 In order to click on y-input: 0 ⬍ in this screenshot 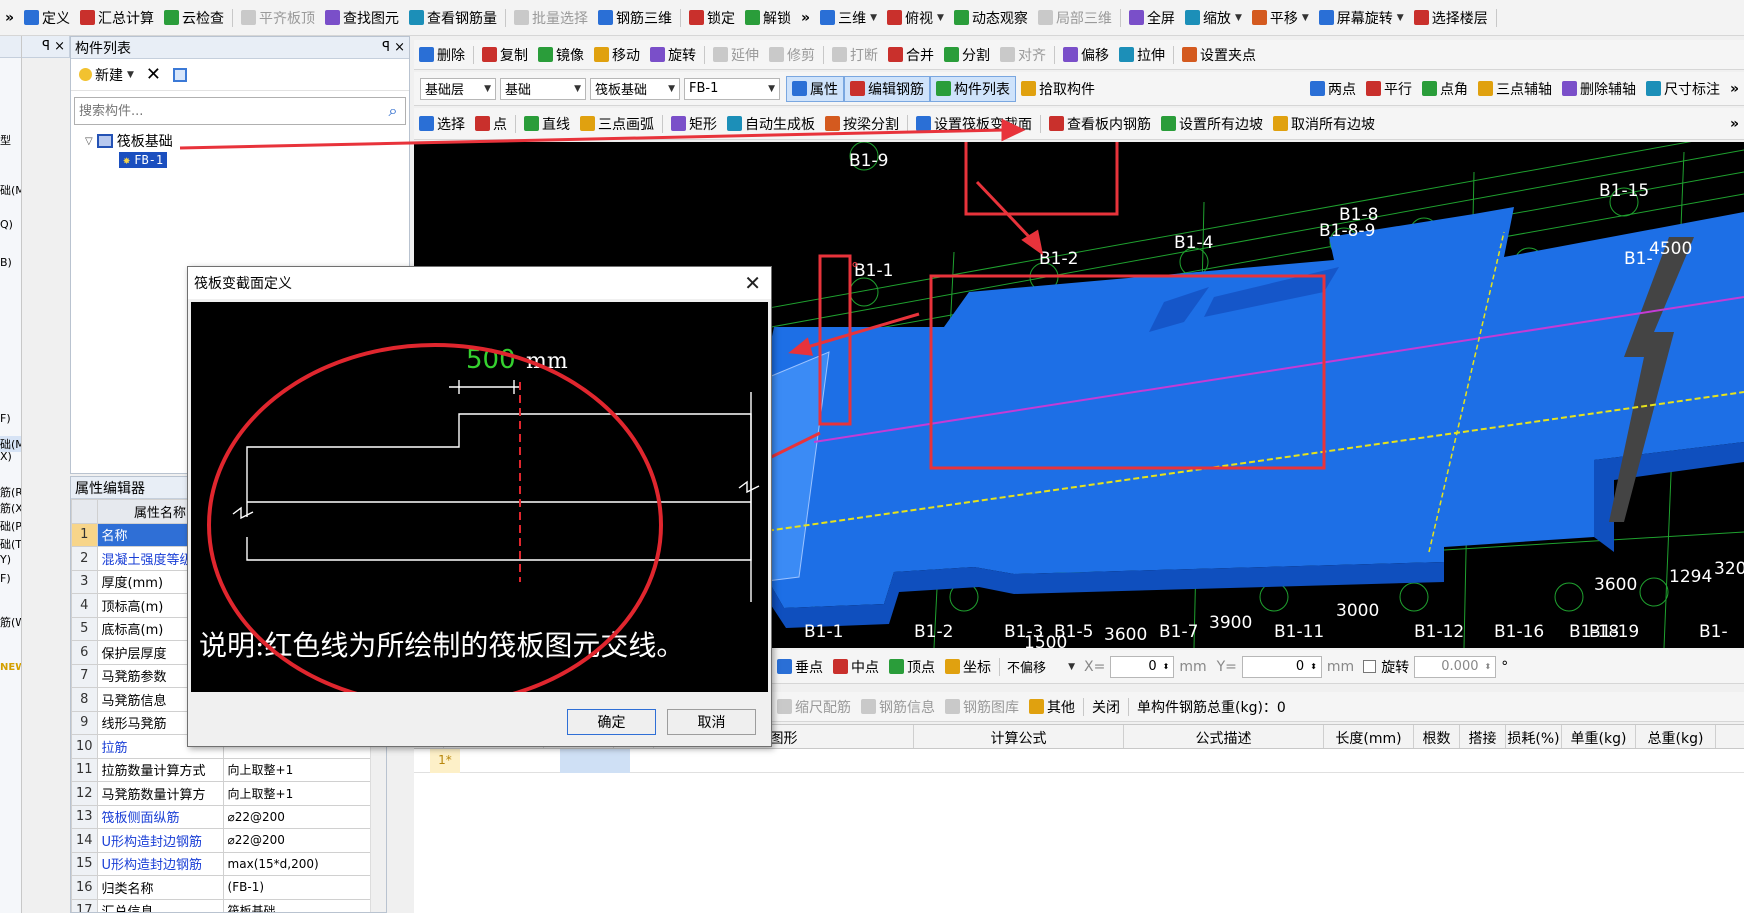, I will do `click(1281, 666)`.